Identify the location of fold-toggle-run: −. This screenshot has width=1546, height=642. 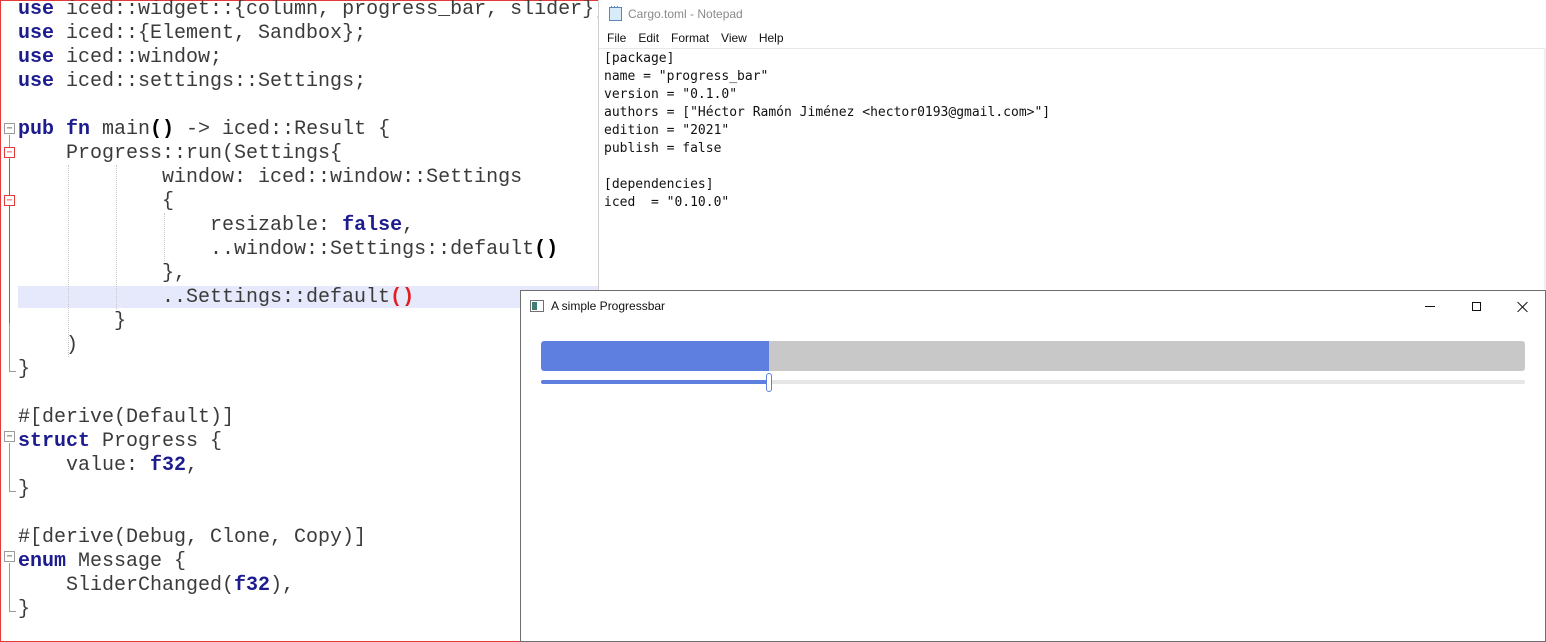
(9, 152).